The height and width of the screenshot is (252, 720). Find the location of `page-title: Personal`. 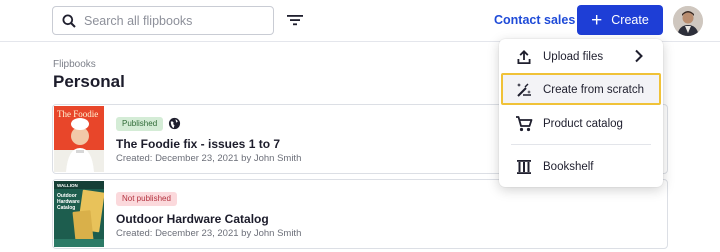

page-title: Personal is located at coordinates (89, 81).